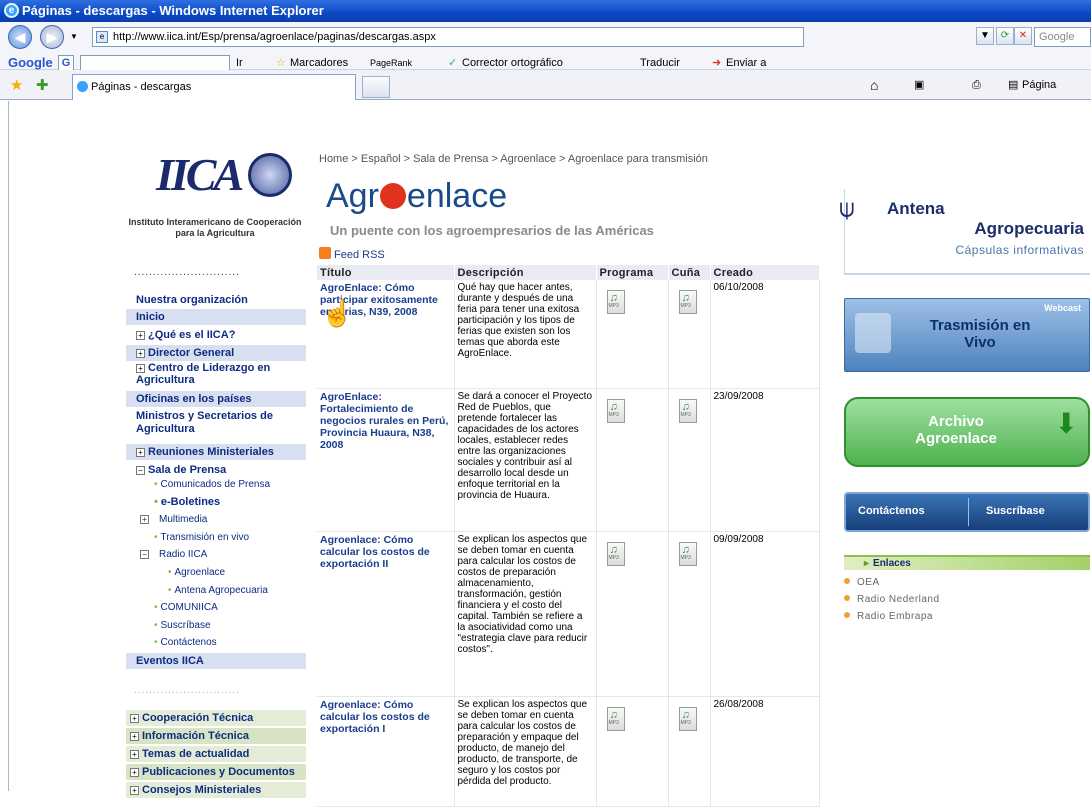 This screenshot has width=1091, height=807. I want to click on link-radio-embrapa: Radio Embrapa, so click(888, 616).